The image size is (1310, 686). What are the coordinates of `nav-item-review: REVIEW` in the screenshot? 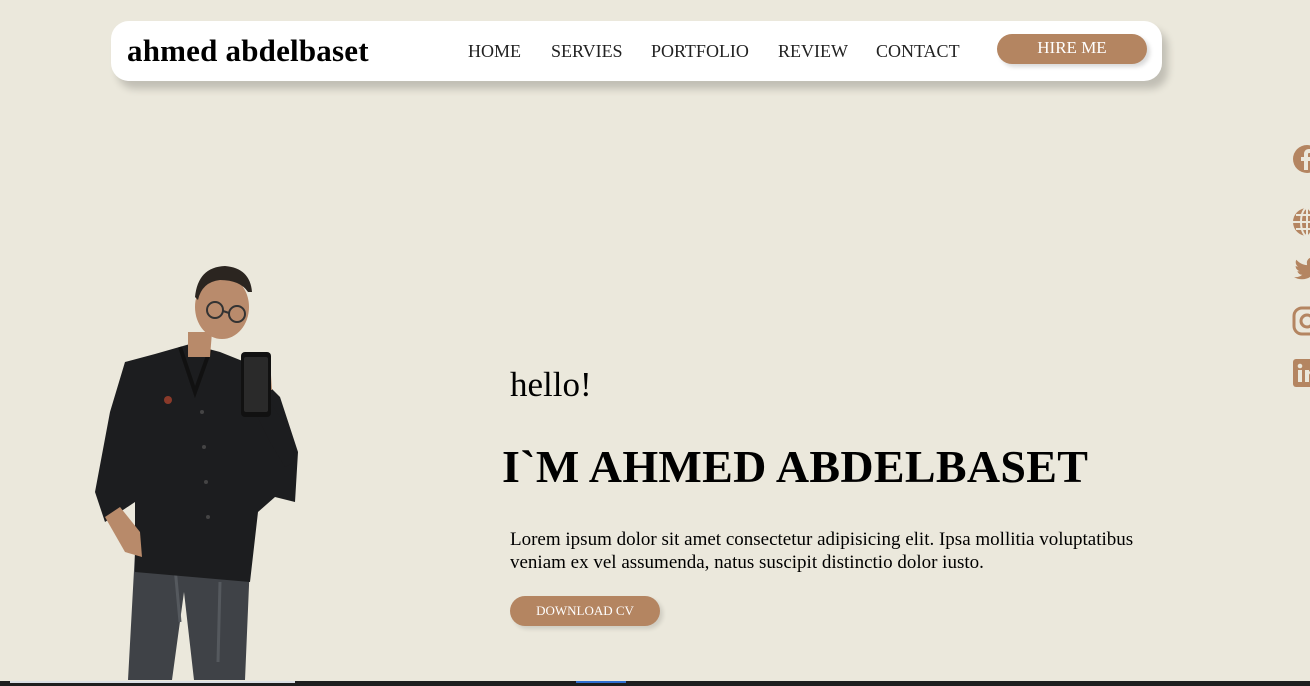 It's located at (813, 51).